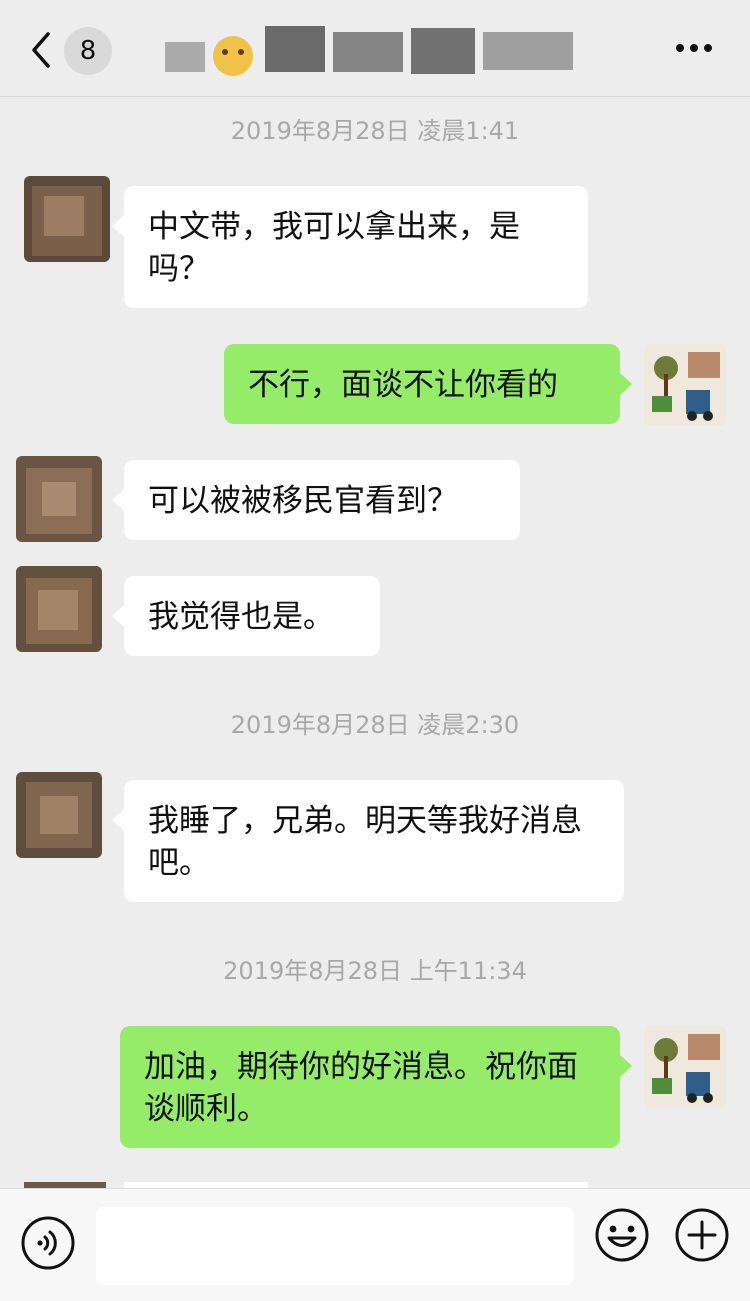  What do you see at coordinates (375, 131) in the screenshot?
I see `timestamp: 2019年8月28日 凌晨1:41` at bounding box center [375, 131].